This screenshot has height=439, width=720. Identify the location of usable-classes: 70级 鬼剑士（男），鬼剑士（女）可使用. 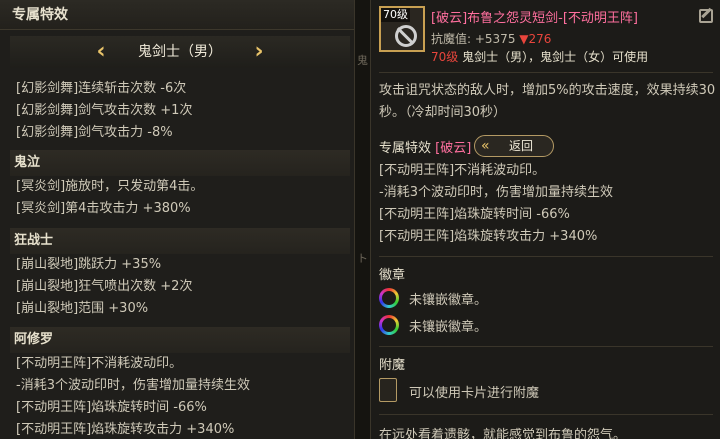
(539, 56).